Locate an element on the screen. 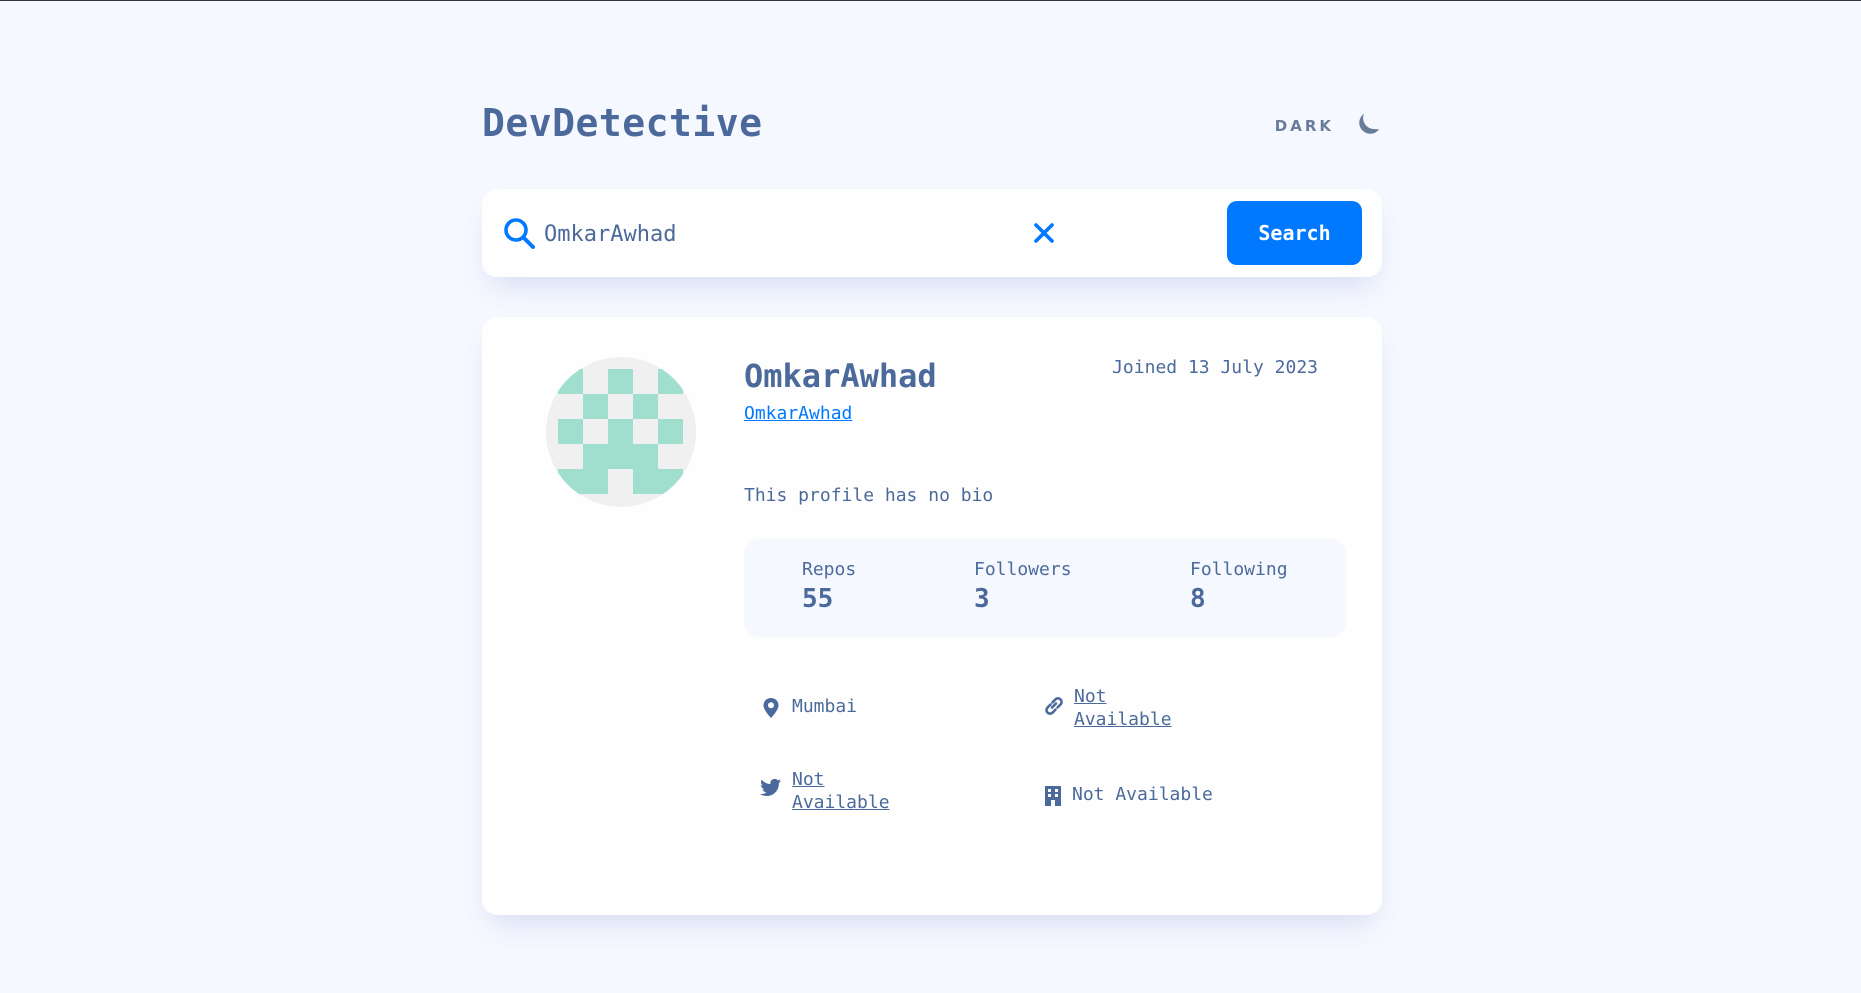 This screenshot has width=1861, height=993. building-icon is located at coordinates (1053, 796).